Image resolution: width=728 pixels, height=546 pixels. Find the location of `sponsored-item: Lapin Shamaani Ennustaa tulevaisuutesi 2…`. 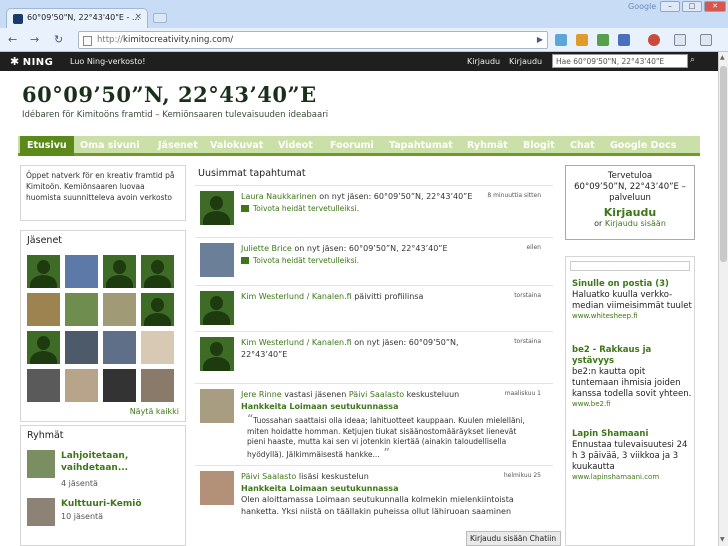

sponsored-item: Lapin Shamaani Ennustaa tulevaisuutesi 2… is located at coordinates (632, 455).